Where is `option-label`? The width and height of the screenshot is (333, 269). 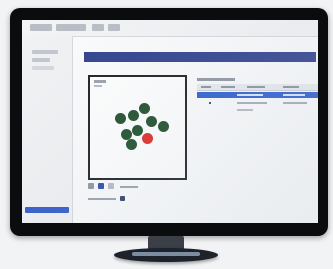
option-label is located at coordinates (102, 199).